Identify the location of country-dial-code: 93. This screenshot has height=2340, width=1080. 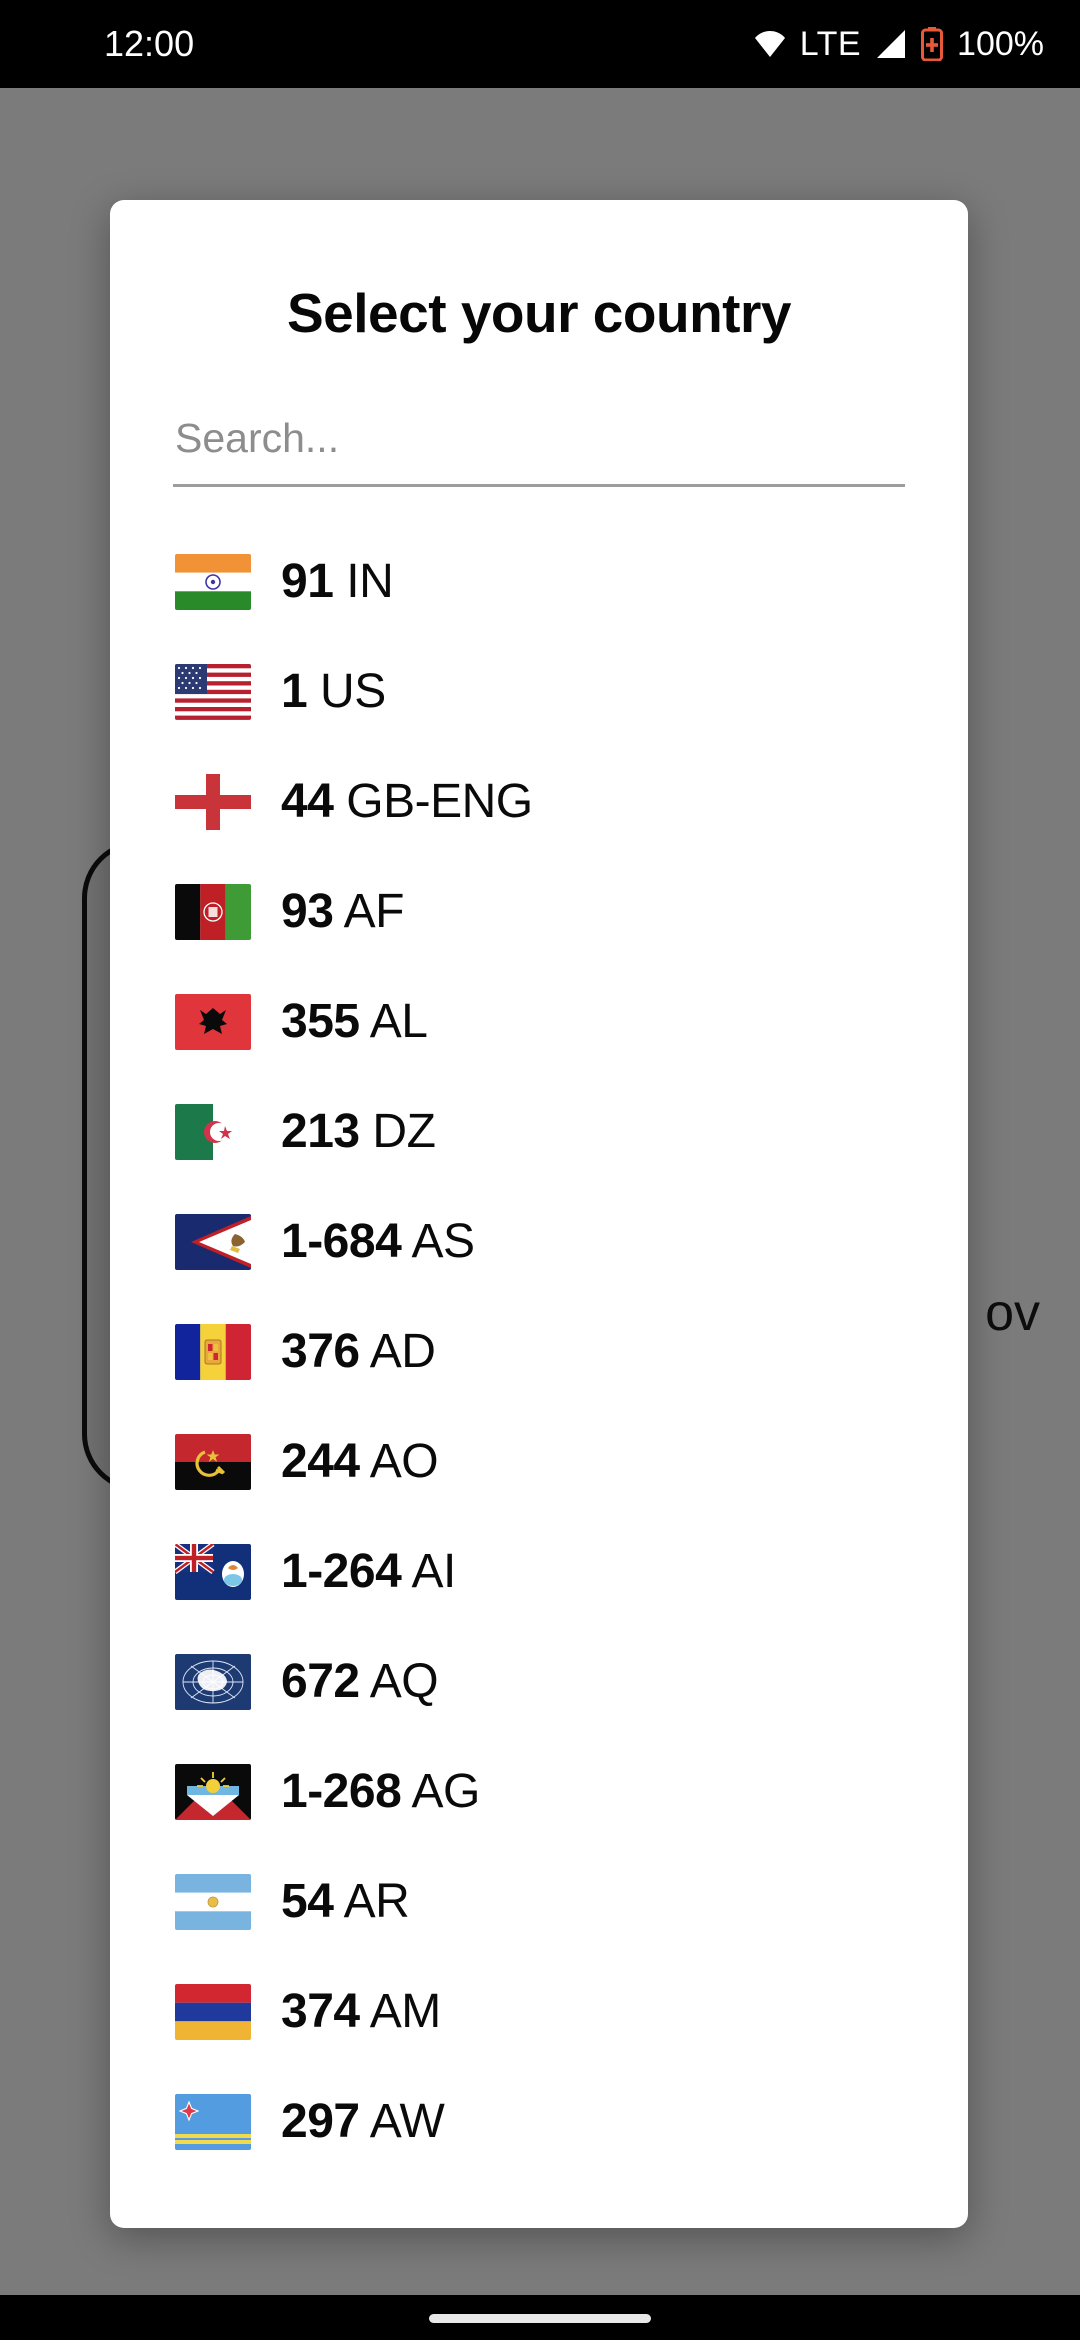
(307, 911).